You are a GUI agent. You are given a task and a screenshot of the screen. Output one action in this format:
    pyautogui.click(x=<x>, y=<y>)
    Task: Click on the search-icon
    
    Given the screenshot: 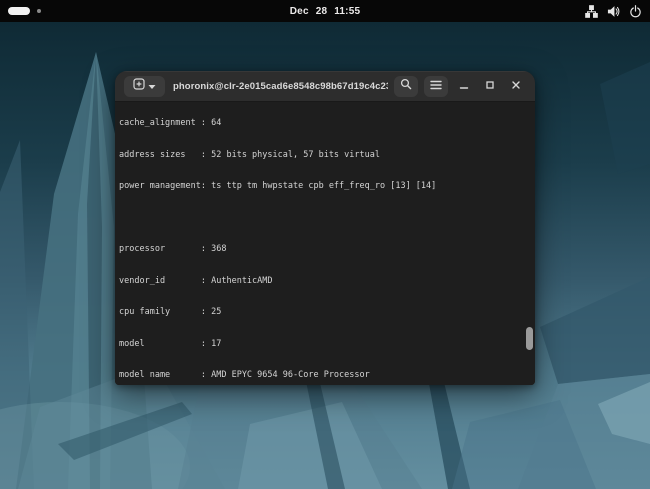 What is the action you would take?
    pyautogui.click(x=406, y=86)
    